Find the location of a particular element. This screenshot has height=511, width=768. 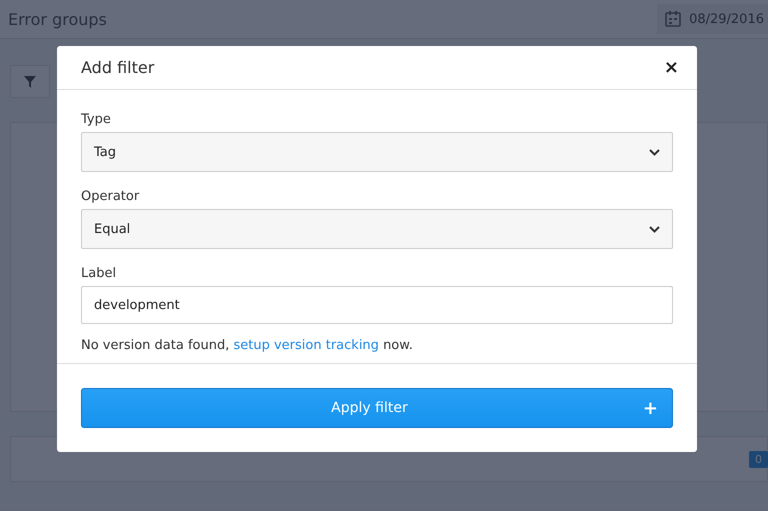

select-field: Tag is located at coordinates (377, 152).